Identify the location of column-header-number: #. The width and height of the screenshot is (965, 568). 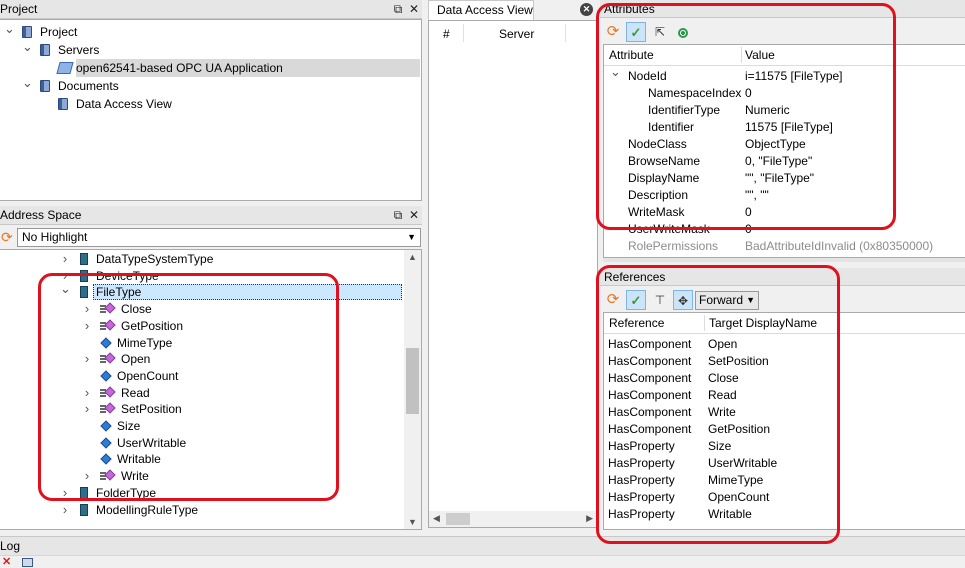
(446, 34).